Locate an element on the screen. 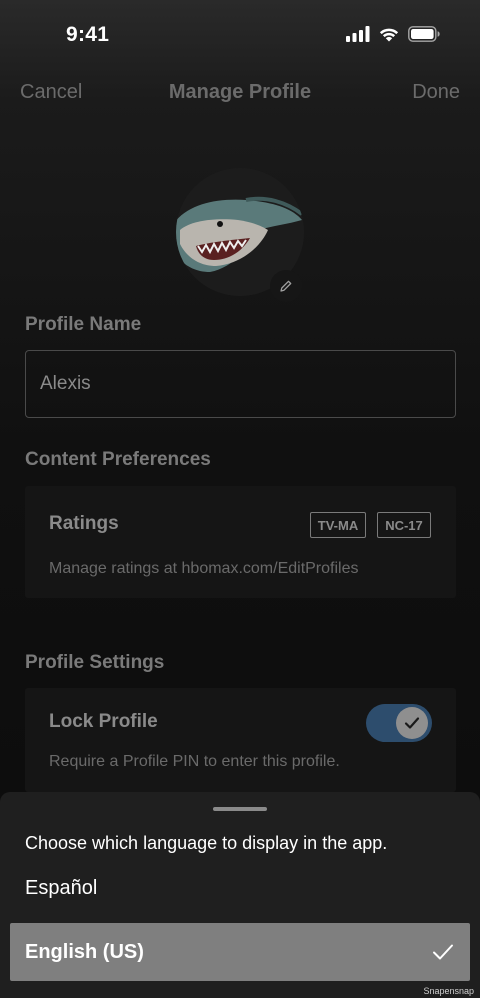  status-icons is located at coordinates (393, 34).